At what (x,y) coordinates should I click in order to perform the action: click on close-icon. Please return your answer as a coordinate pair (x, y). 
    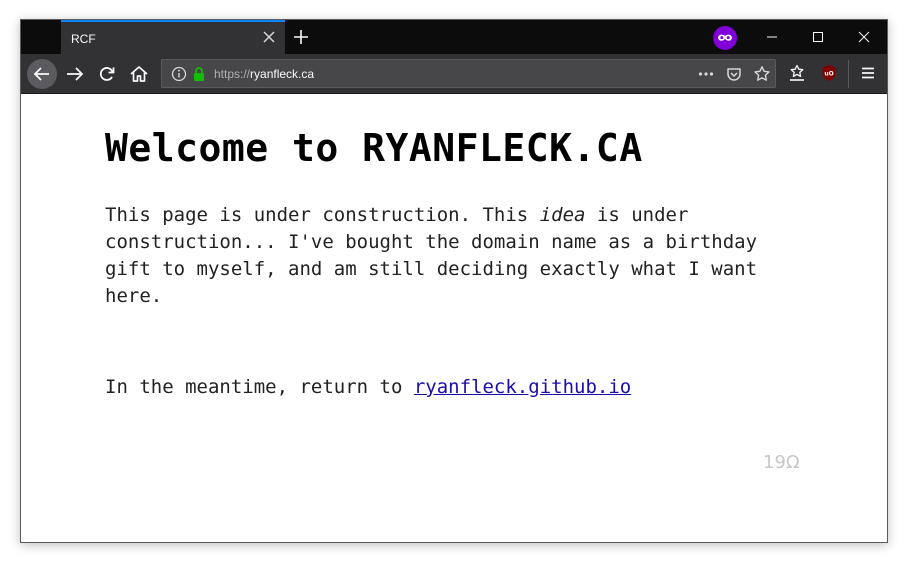
    Looking at the image, I should click on (269, 37).